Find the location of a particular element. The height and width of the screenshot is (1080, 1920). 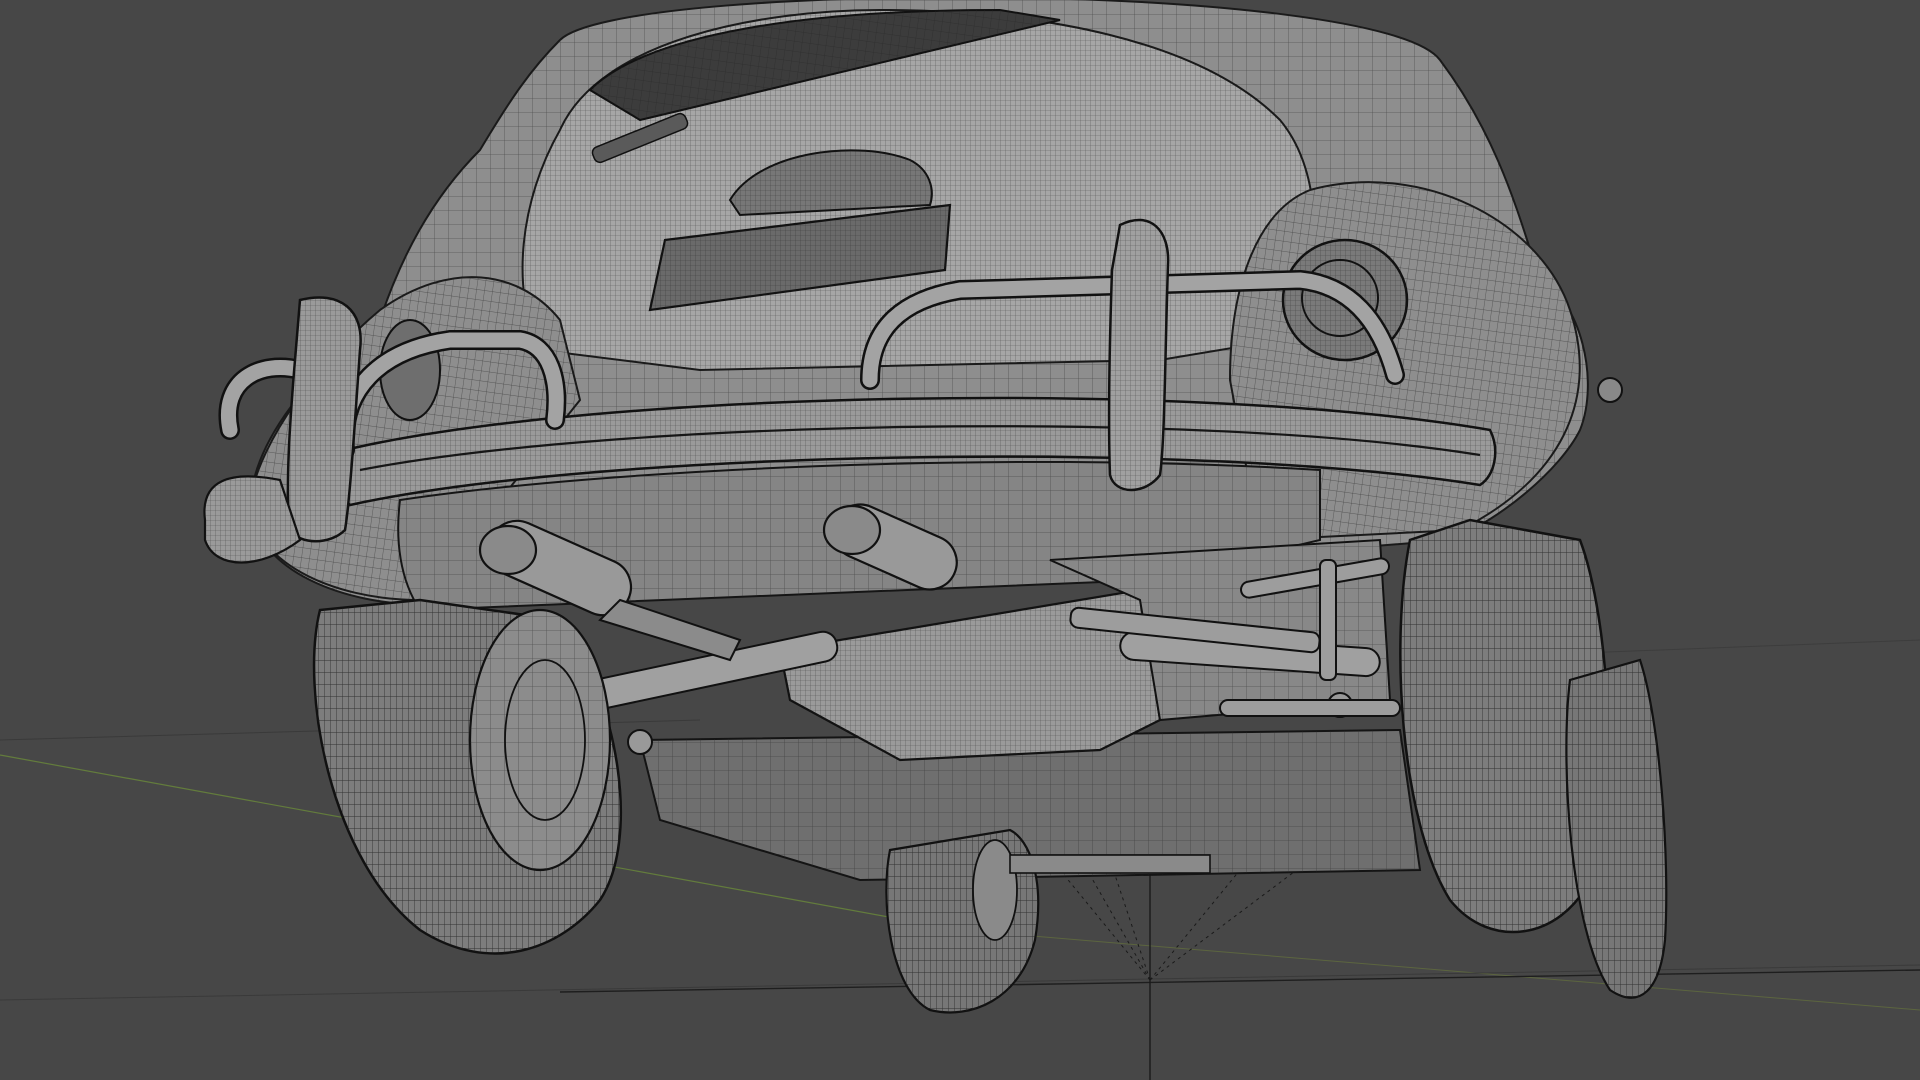

front-beam is located at coordinates (1110, 864).